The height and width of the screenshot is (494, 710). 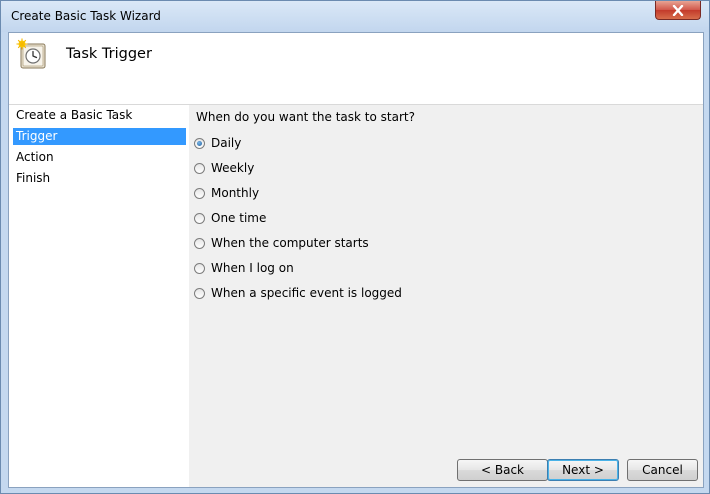 What do you see at coordinates (290, 243) in the screenshot?
I see `radio-label: When the computer starts` at bounding box center [290, 243].